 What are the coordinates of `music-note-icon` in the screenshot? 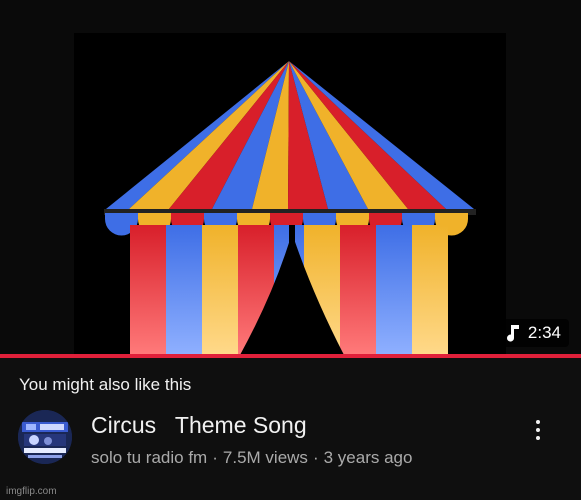 It's located at (512, 333).